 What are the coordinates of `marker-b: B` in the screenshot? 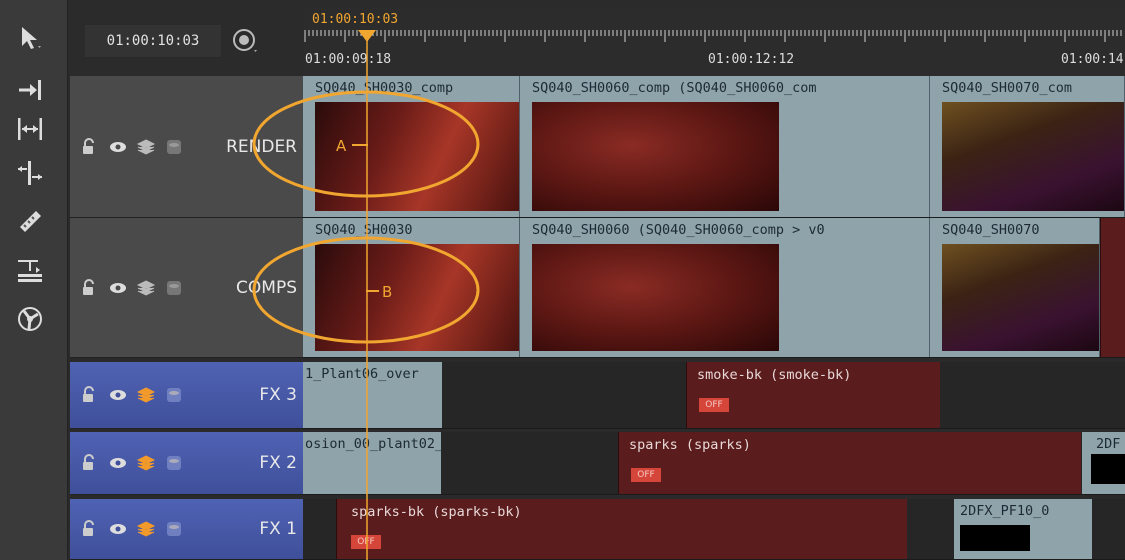 It's located at (387, 292).